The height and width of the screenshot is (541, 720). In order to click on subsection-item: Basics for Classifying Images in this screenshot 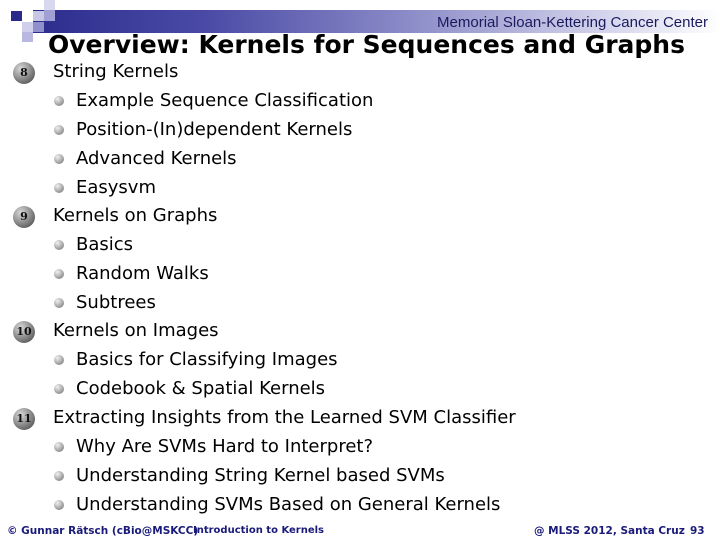, I will do `click(207, 359)`.